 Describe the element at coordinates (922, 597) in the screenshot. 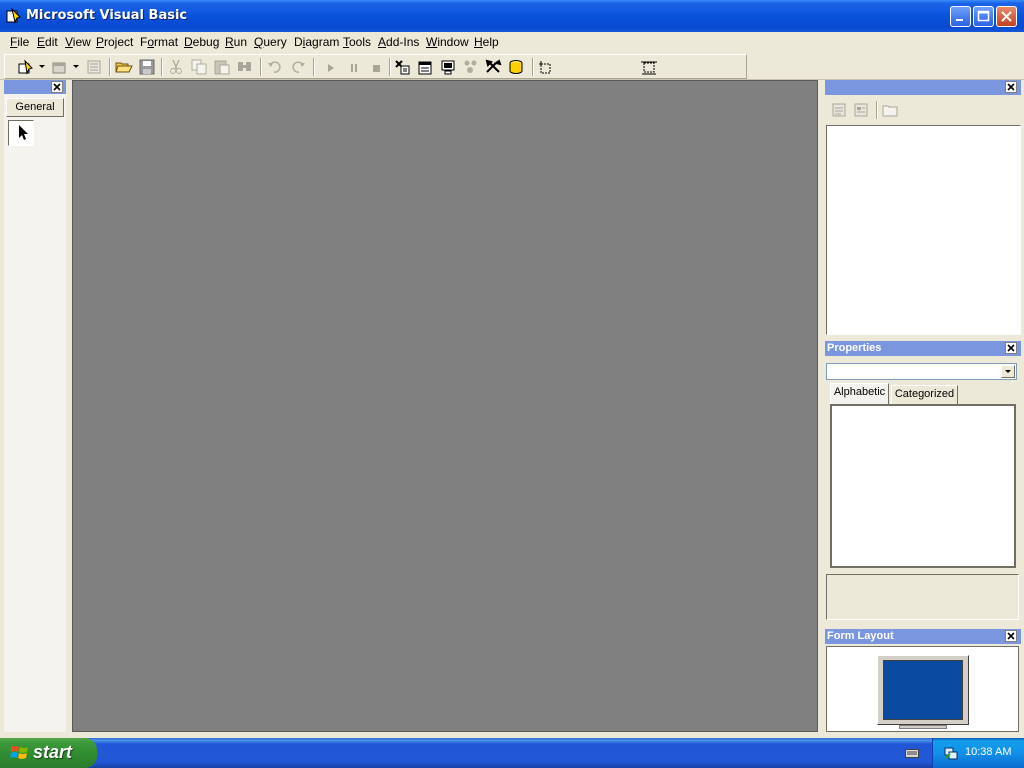

I see `property-description-pane` at that location.